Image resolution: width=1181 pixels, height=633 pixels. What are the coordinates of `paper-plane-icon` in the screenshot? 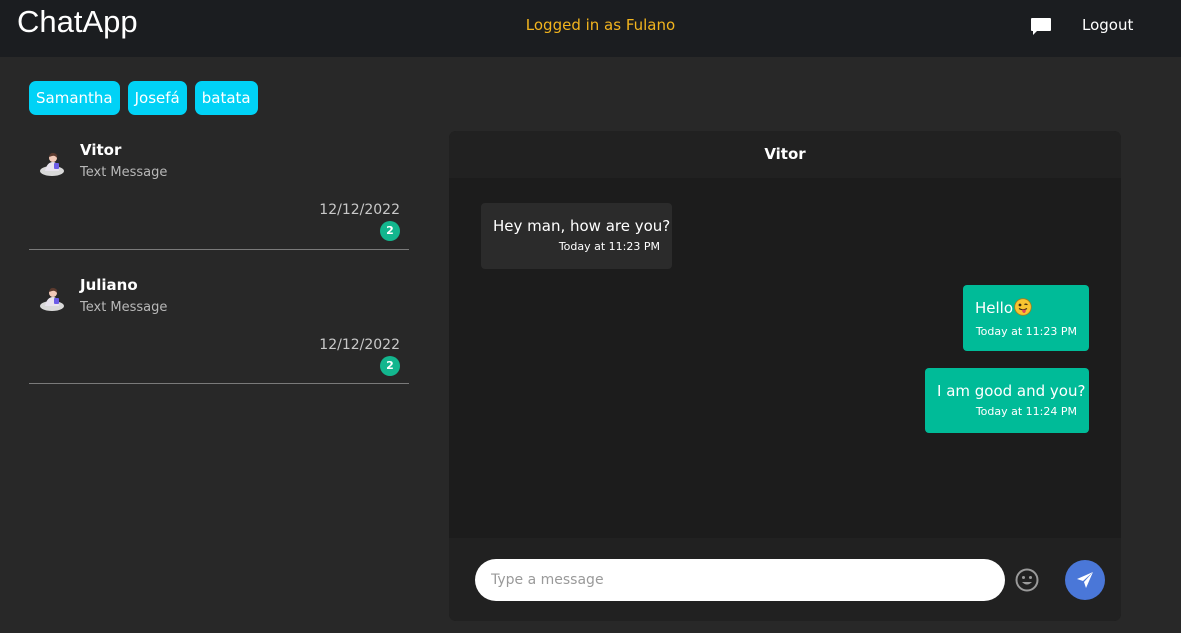 It's located at (1085, 580).